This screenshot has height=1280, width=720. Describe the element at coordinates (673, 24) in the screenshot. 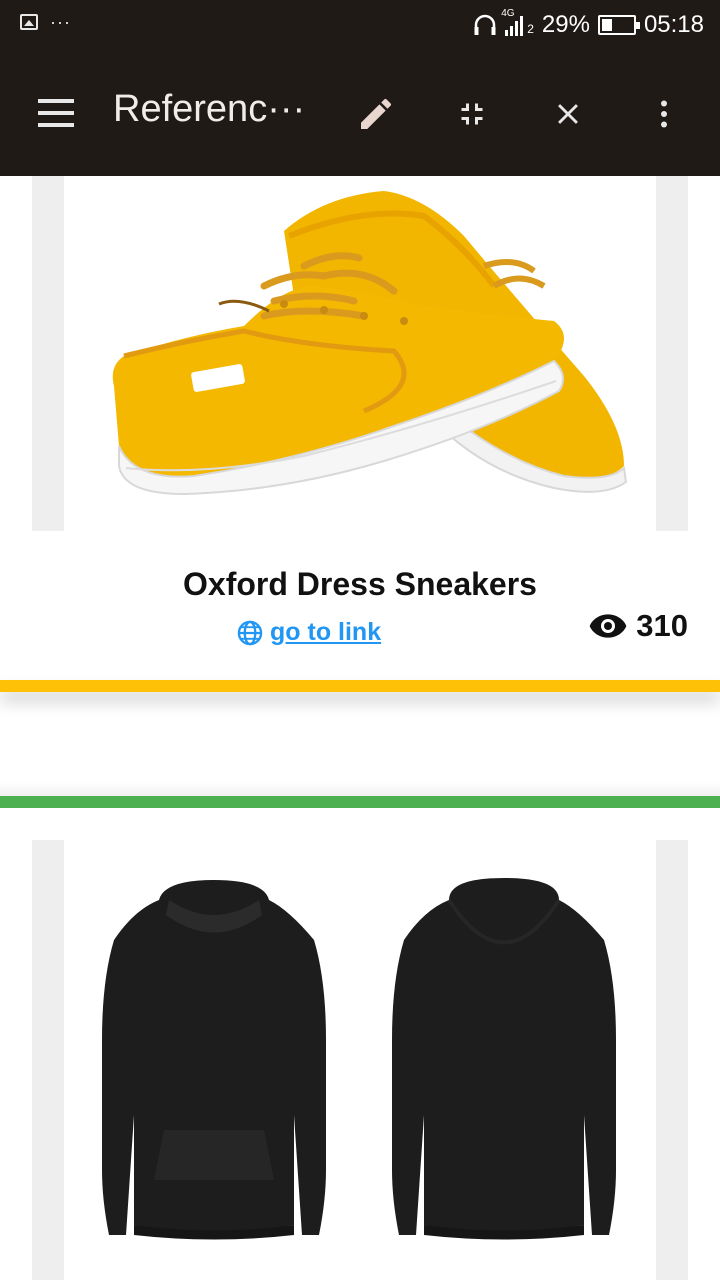

I see `clock: 05:18` at that location.